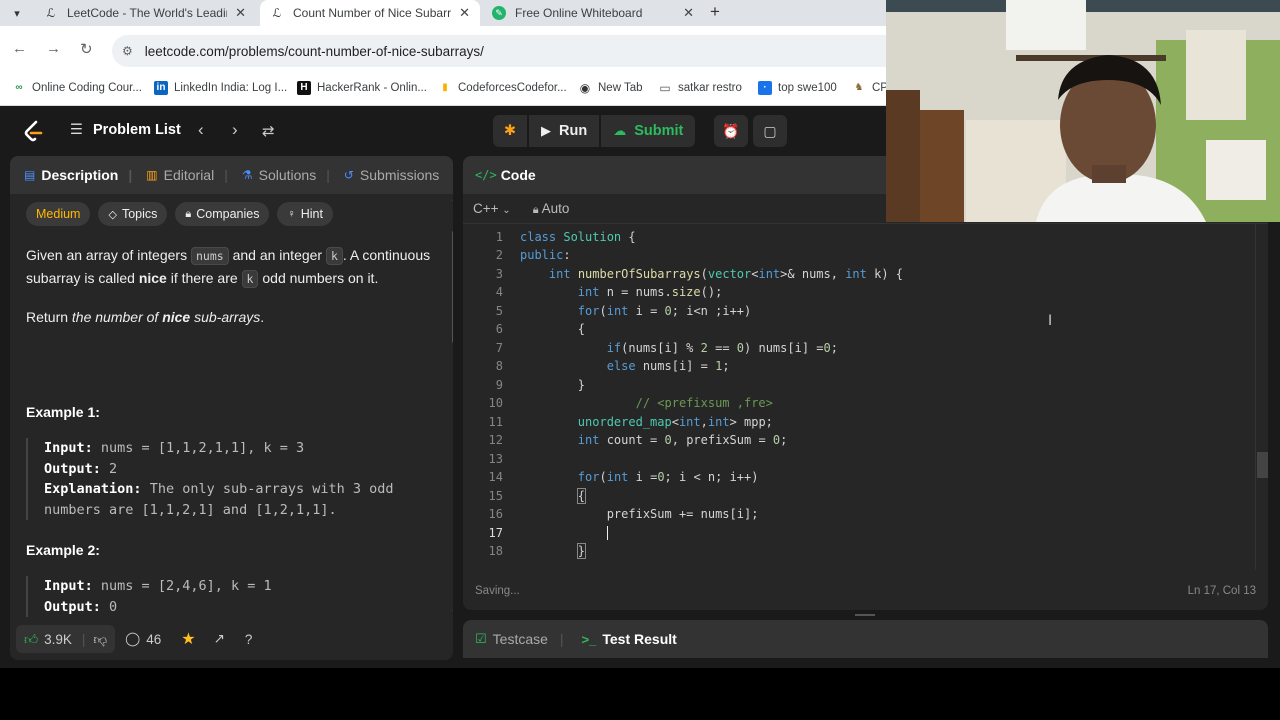  What do you see at coordinates (100, 639) in the screenshot?
I see `thumbs-down-icon: 👎︎` at bounding box center [100, 639].